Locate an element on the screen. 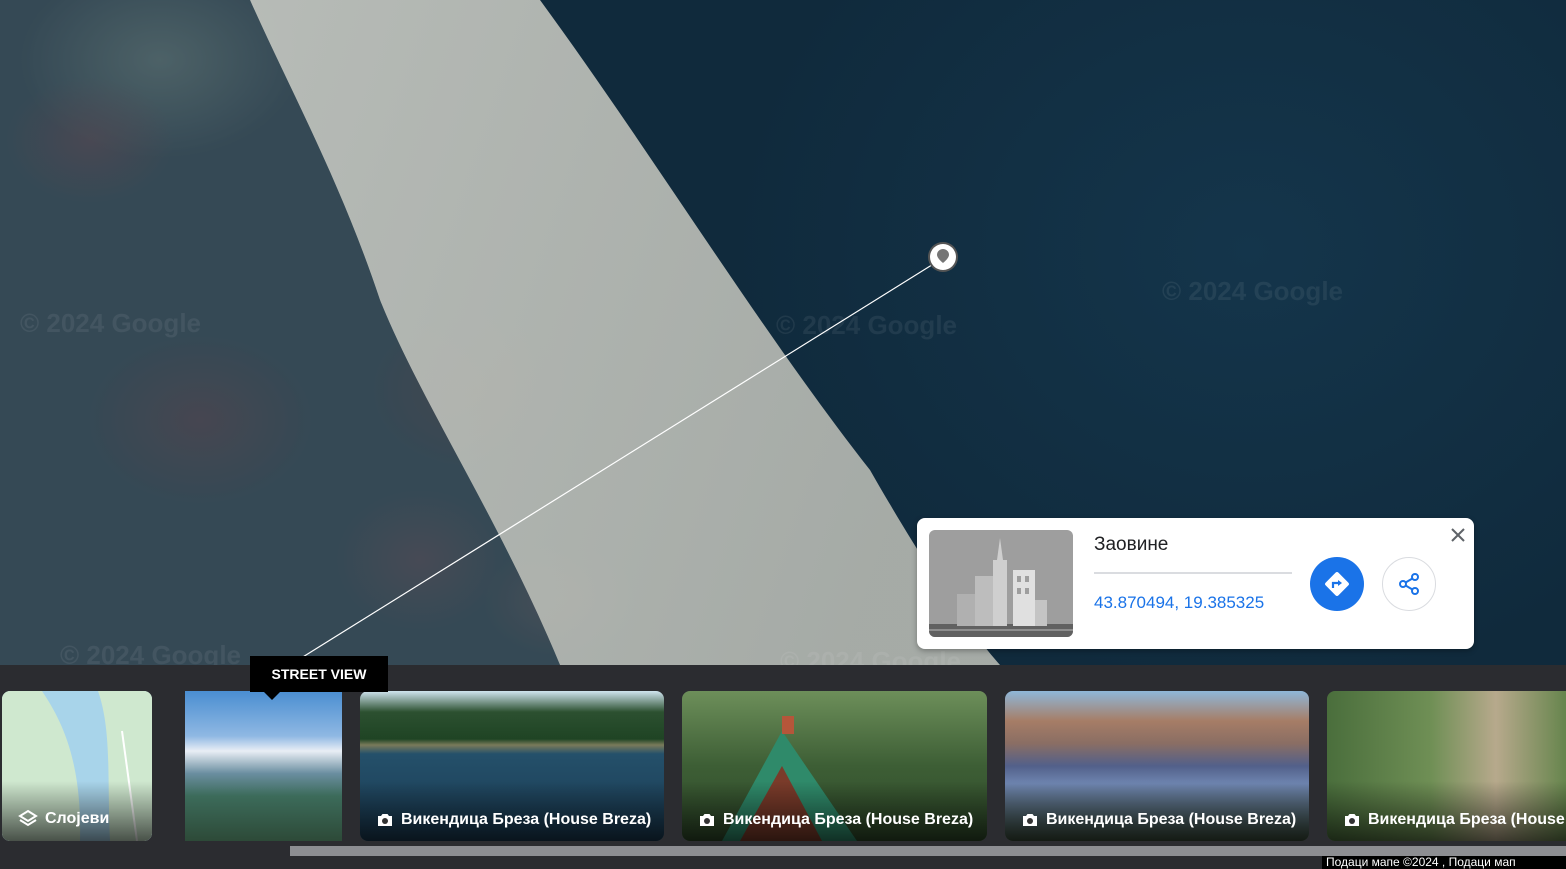 The image size is (1566, 869). layers-caption: Слојеви is located at coordinates (63, 819).